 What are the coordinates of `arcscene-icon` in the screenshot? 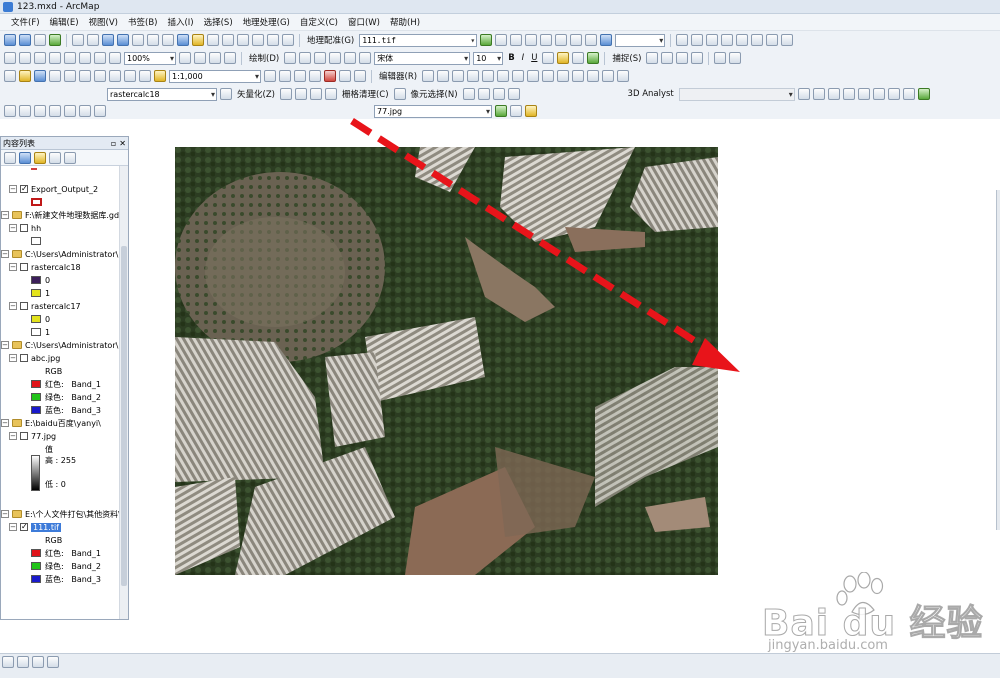 It's located at (908, 94).